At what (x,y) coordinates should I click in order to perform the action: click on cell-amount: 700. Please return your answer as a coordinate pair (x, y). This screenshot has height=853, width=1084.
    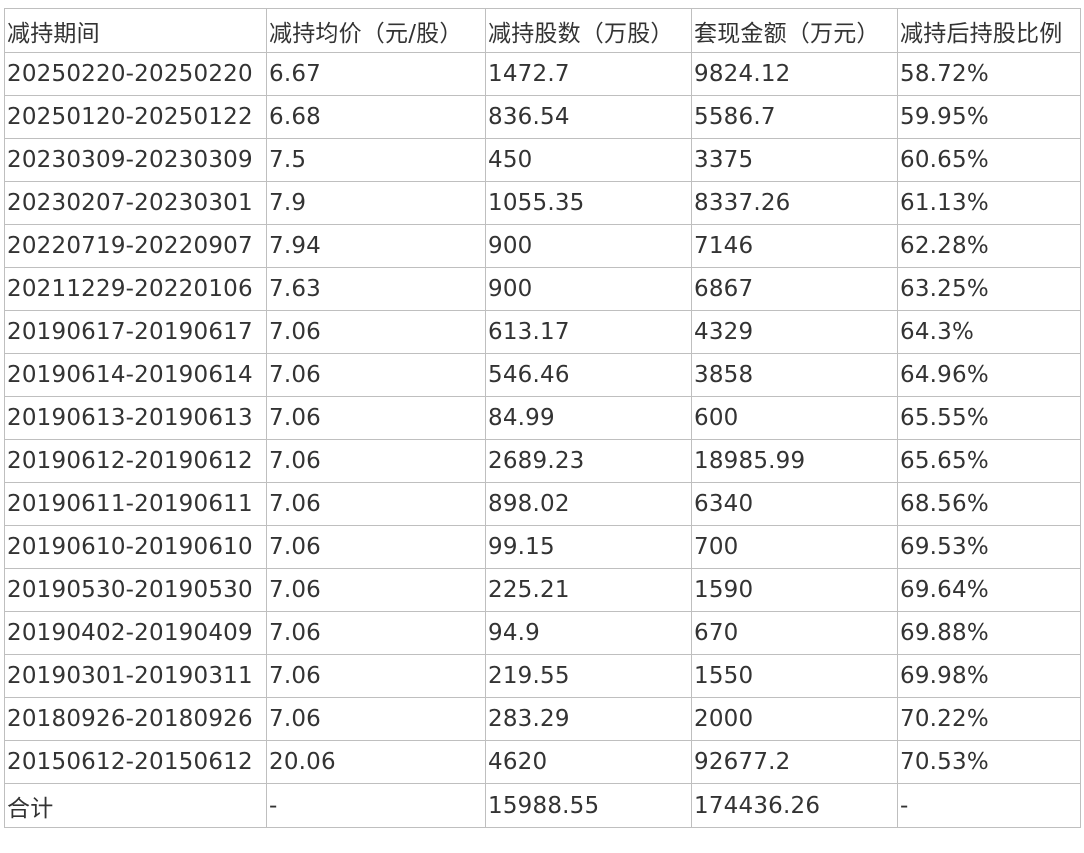
    Looking at the image, I should click on (794, 547).